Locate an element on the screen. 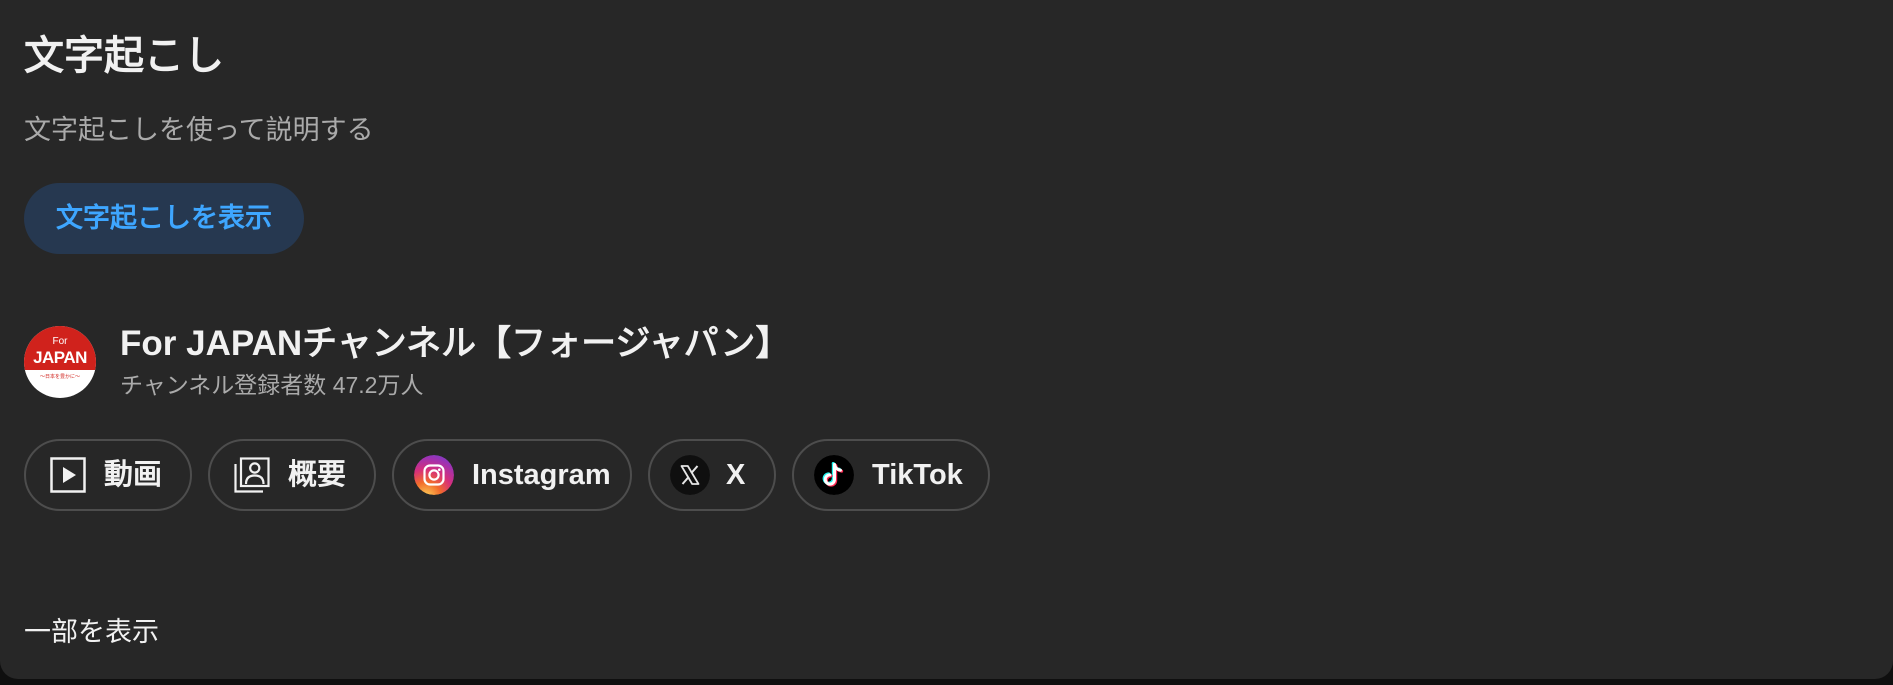 The width and height of the screenshot is (1893, 685). tiktok-icon is located at coordinates (834, 475).